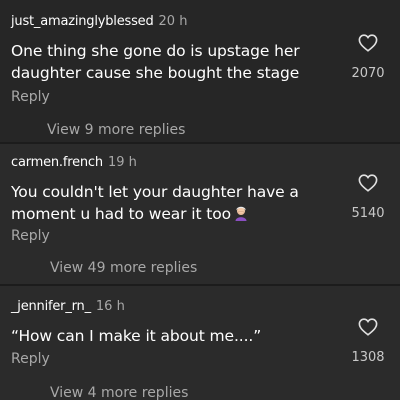  I want to click on comment-header: carmen.french 19 h, so click(74, 162).